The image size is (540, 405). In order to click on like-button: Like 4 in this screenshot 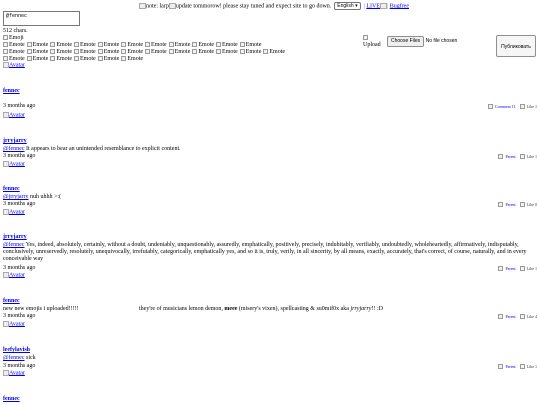, I will do `click(528, 316)`.